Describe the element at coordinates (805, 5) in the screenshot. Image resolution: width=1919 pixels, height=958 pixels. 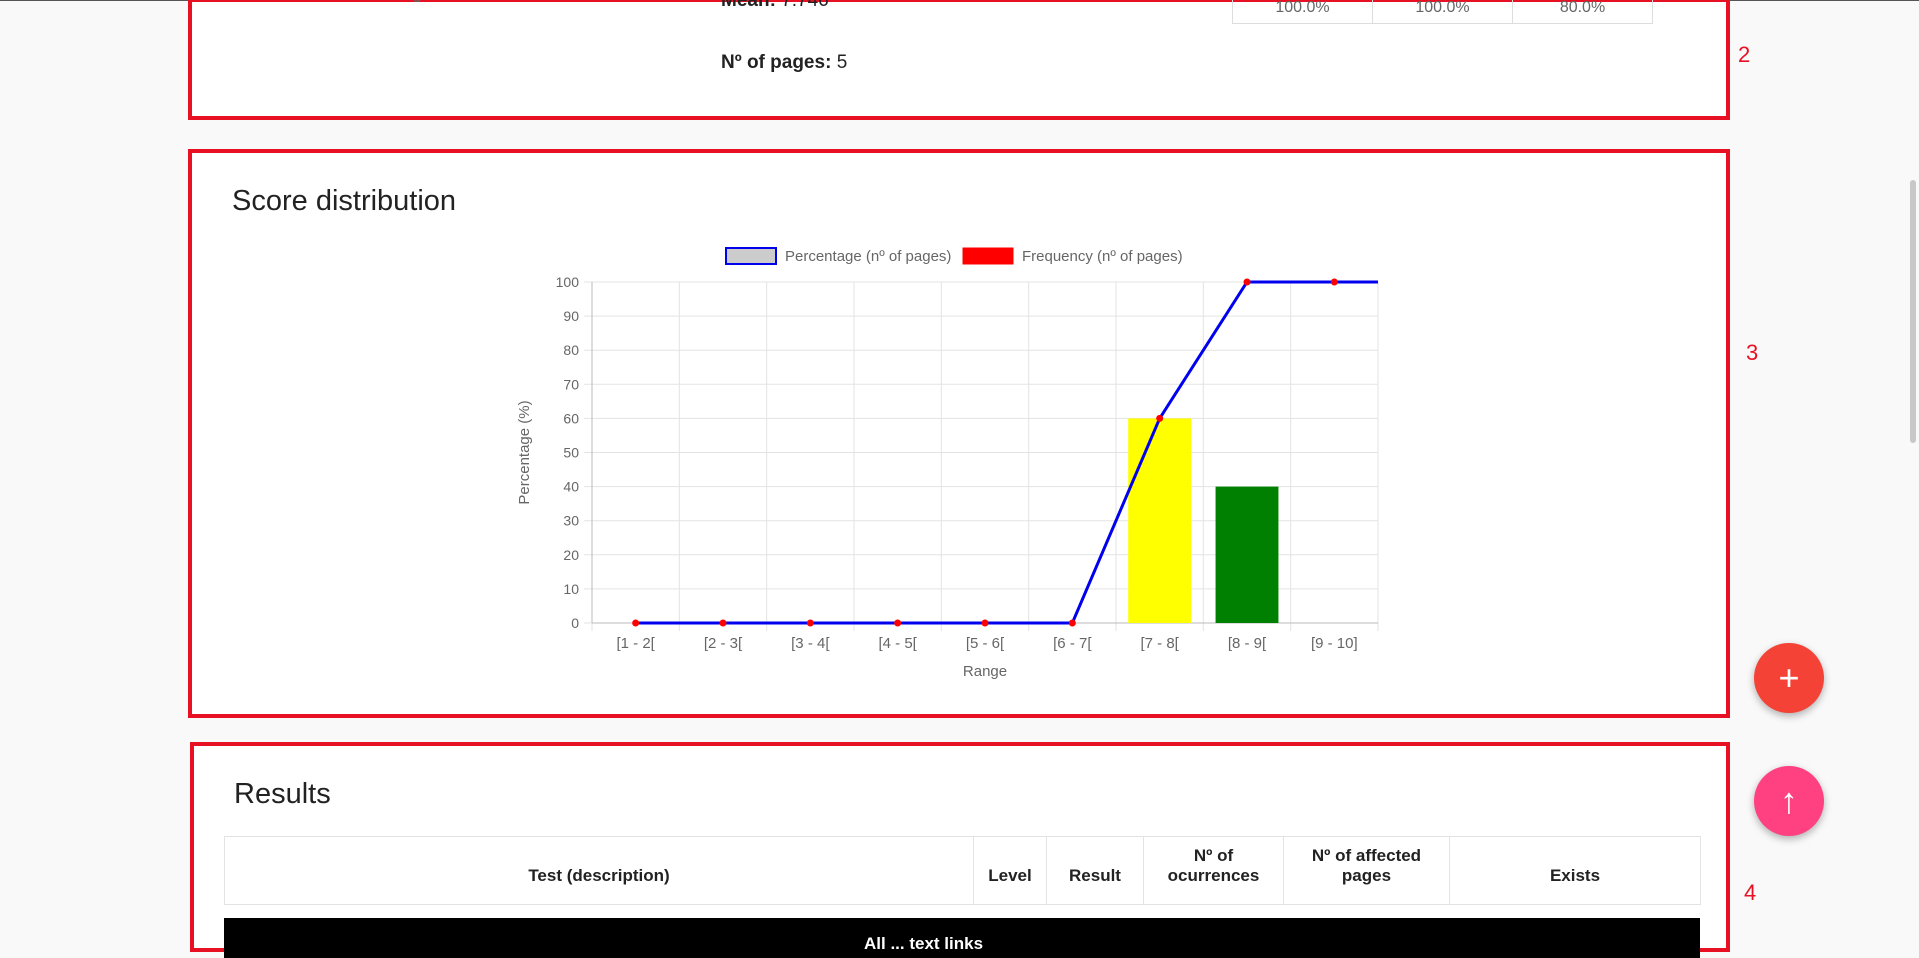
I see `mean-value: 7.746` at that location.